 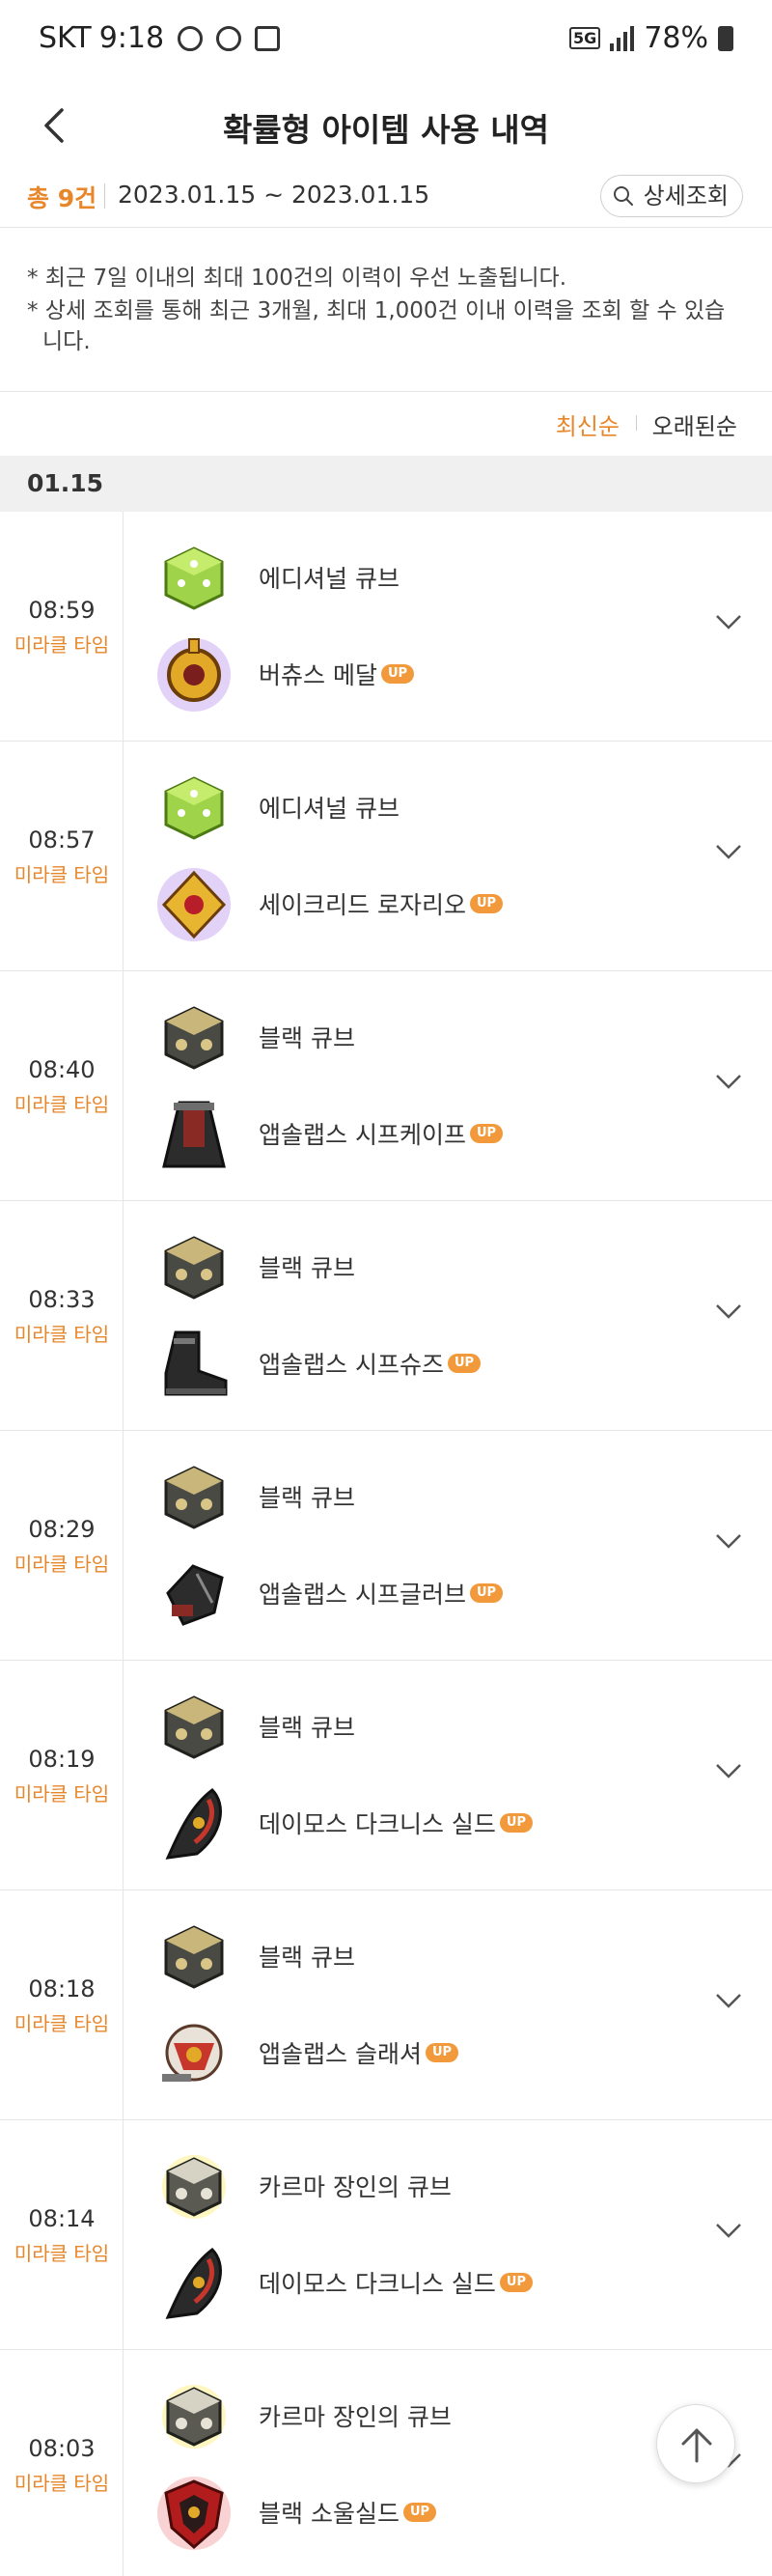 What do you see at coordinates (386, 484) in the screenshot?
I see `date-group-header: 01.15` at bounding box center [386, 484].